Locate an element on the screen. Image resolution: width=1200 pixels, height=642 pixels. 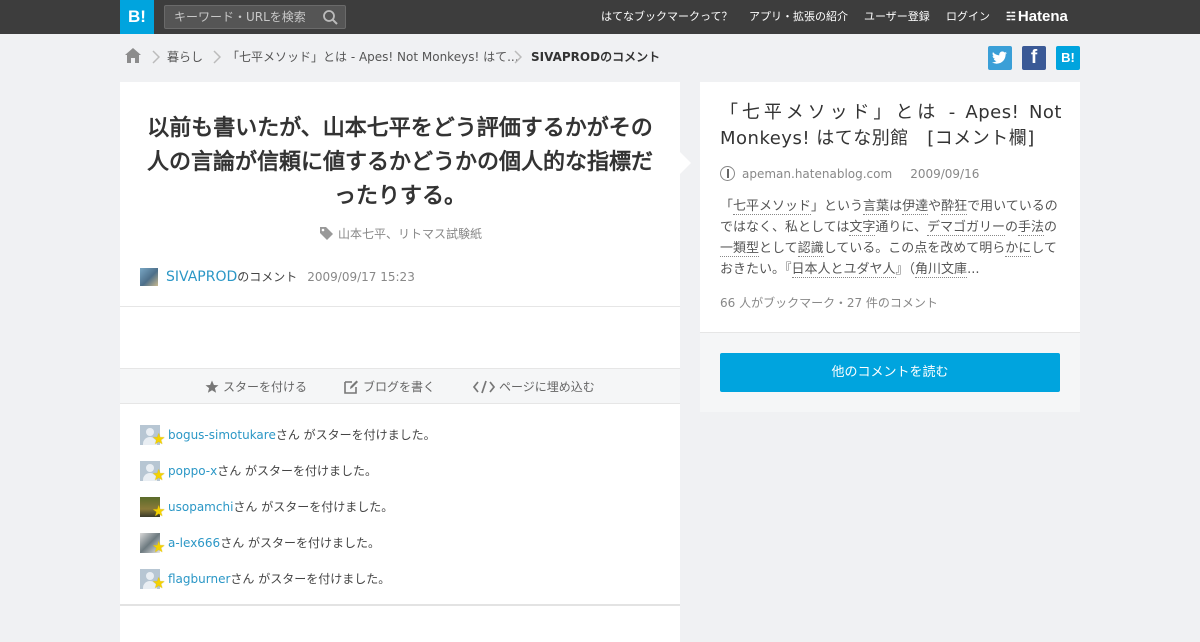
keyword-link: 一類型 is located at coordinates (740, 249).